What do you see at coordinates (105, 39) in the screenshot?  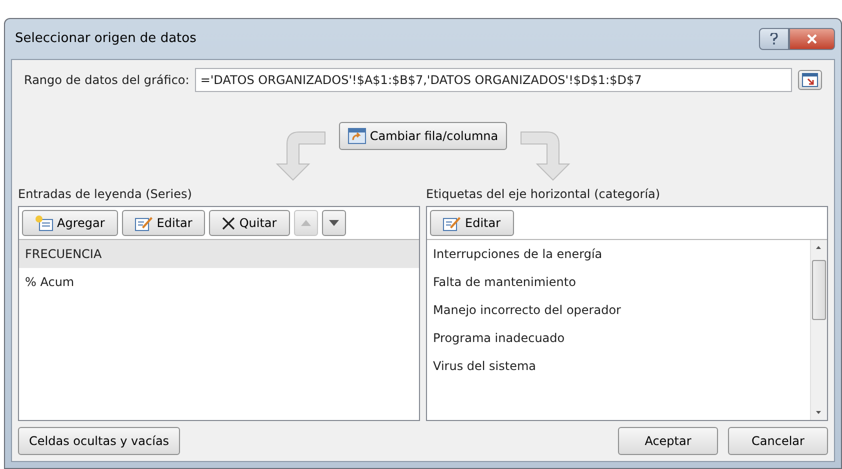 I see `window-title: Seleccionar origen de datos` at bounding box center [105, 39].